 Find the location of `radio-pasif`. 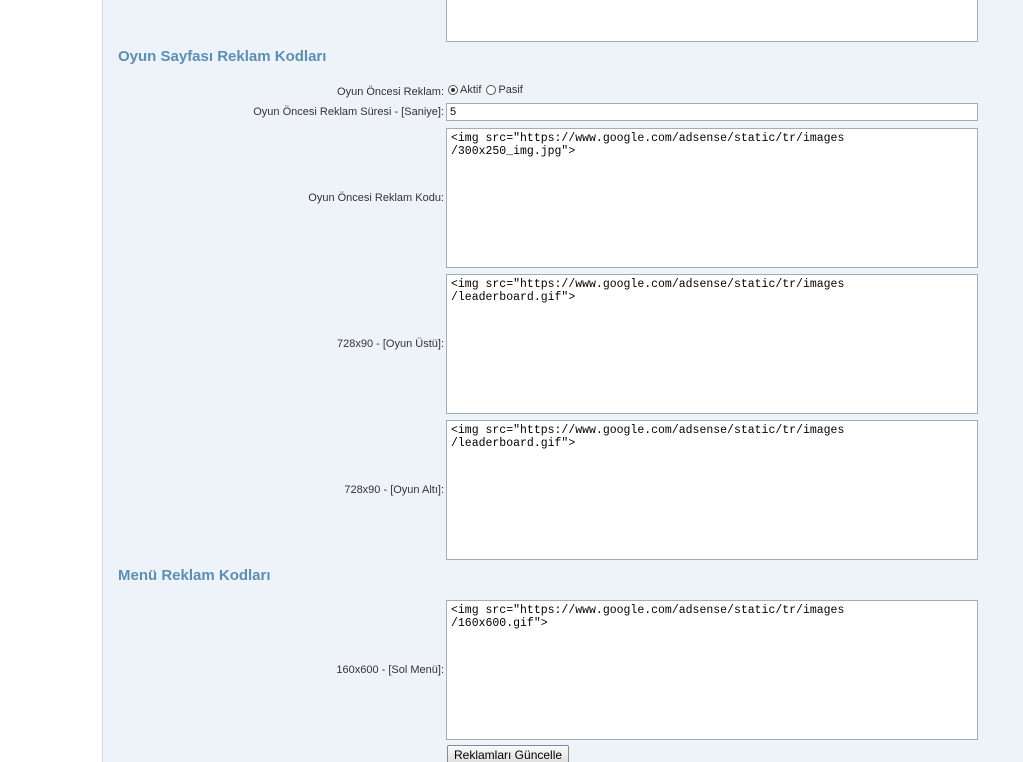

radio-pasif is located at coordinates (491, 90).